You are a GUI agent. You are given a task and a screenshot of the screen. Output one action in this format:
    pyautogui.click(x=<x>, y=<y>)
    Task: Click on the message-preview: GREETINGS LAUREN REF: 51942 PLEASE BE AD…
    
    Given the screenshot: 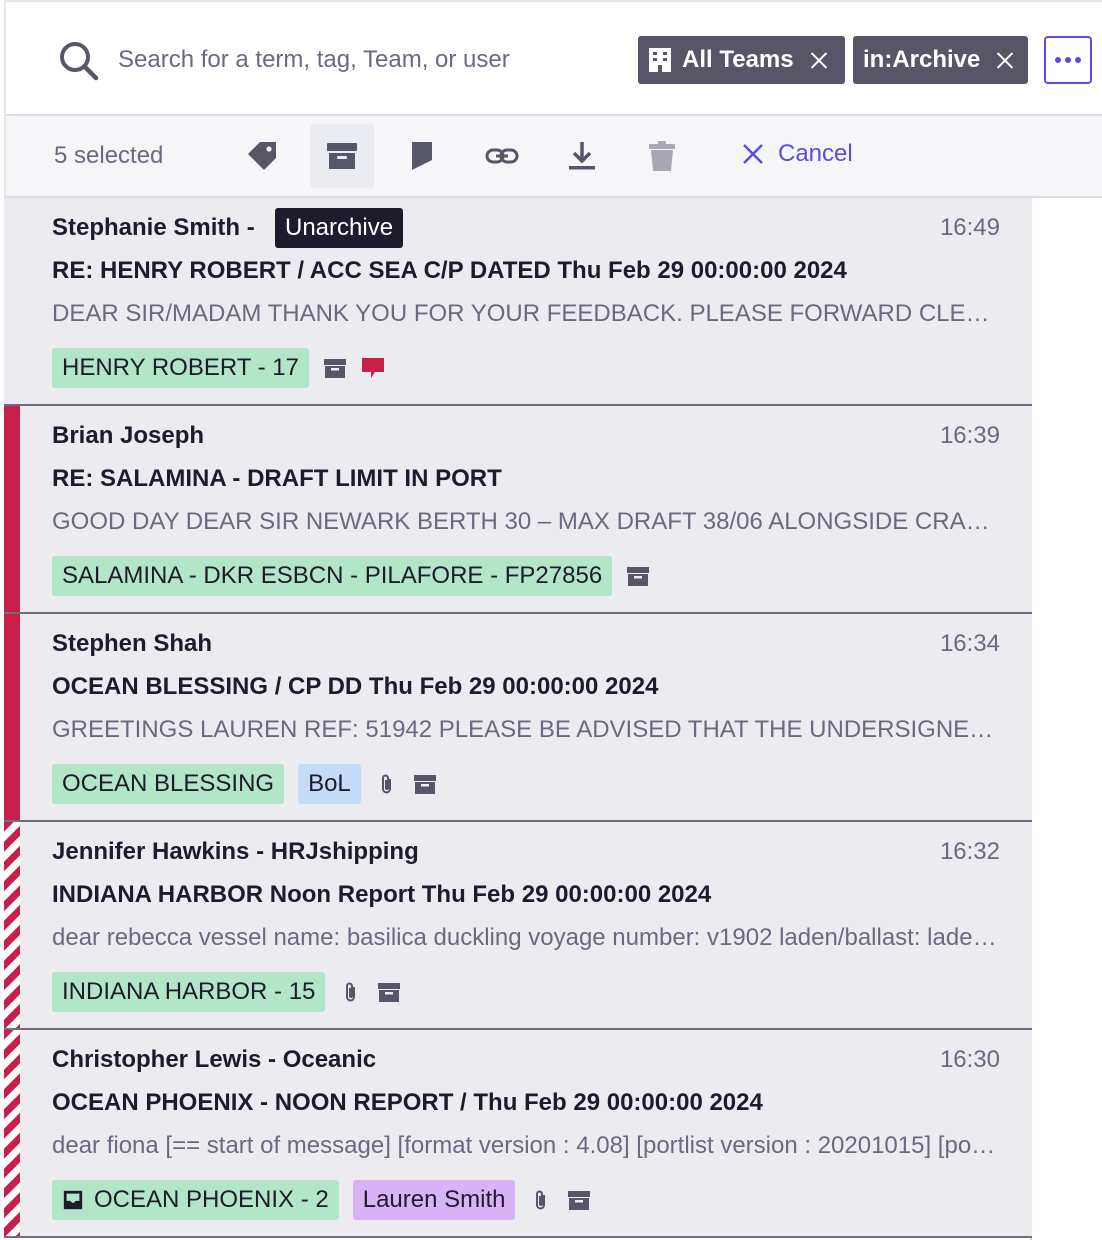 What is the action you would take?
    pyautogui.click(x=527, y=729)
    